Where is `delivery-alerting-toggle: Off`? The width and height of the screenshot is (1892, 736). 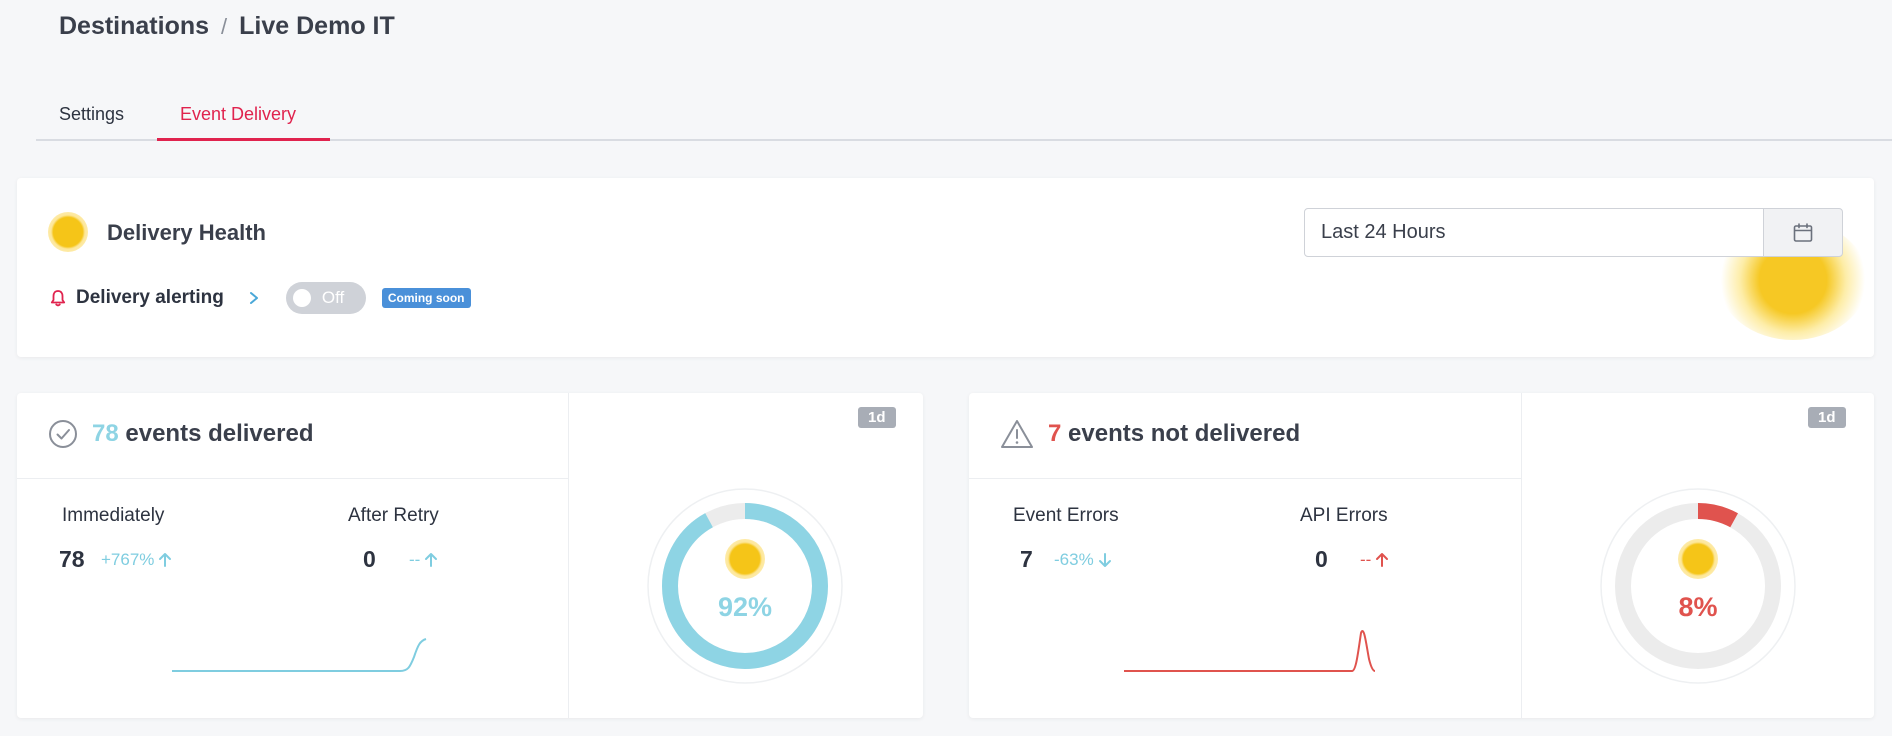 delivery-alerting-toggle: Off is located at coordinates (325, 298).